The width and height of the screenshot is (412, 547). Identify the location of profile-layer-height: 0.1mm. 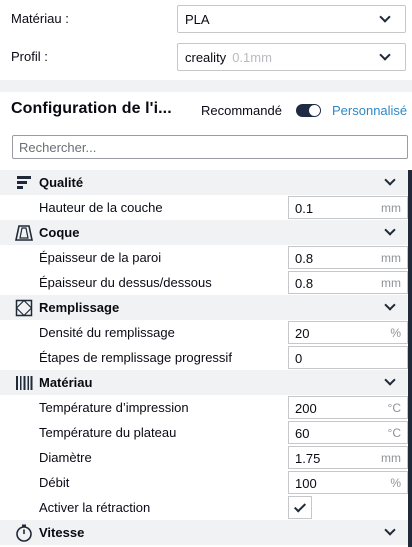
(252, 57).